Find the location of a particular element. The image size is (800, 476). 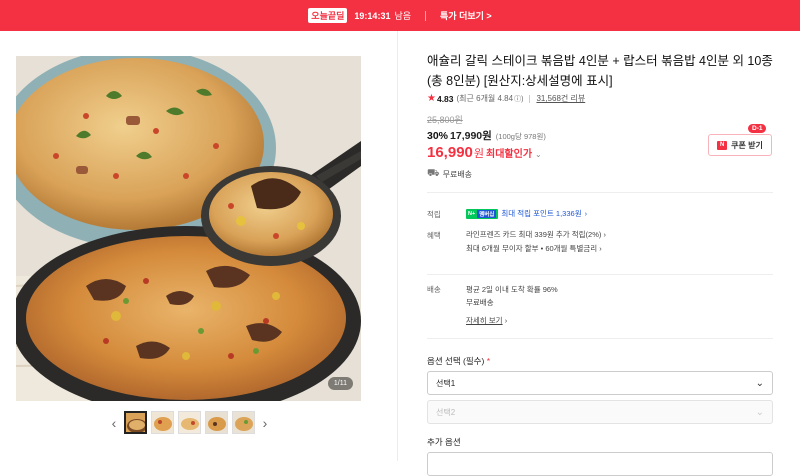

coupon-dday-badge: D-1 is located at coordinates (757, 128).